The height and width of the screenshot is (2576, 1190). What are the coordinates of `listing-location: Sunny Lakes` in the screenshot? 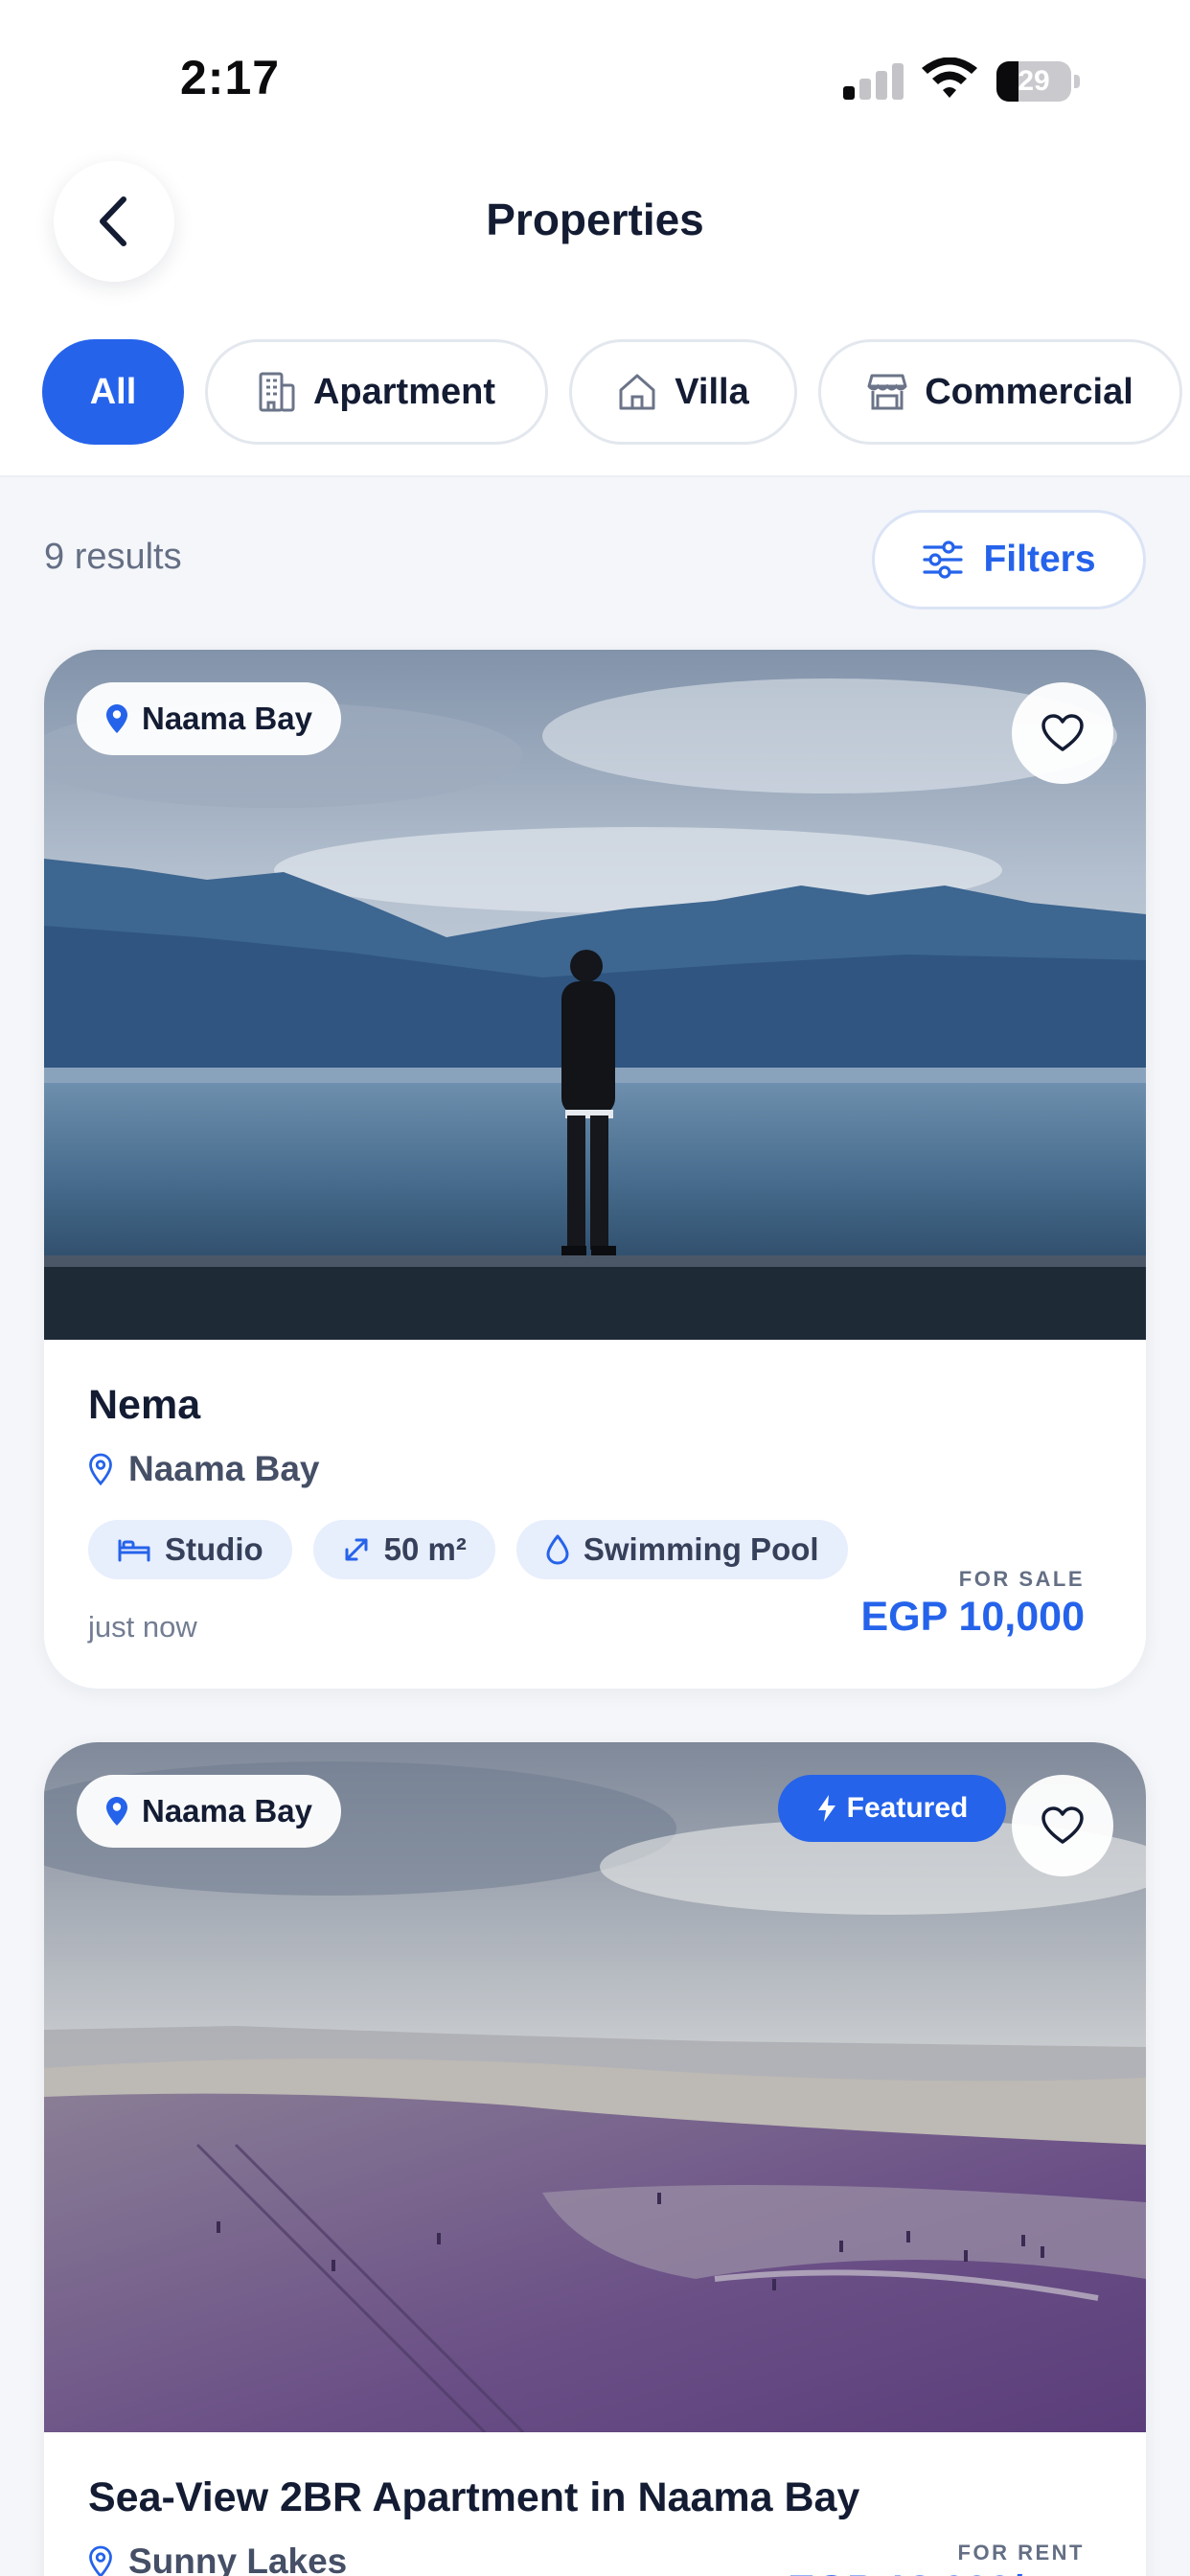 It's located at (218, 2559).